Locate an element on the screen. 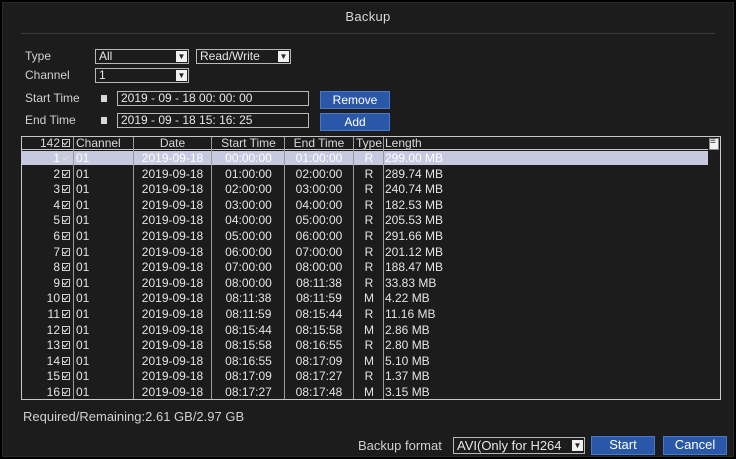 The image size is (736, 459). remove-button: Remove is located at coordinates (355, 100).